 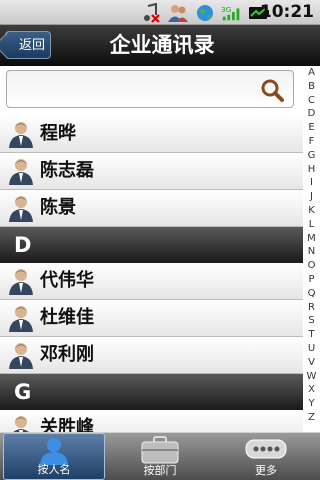 I want to click on alpha-index-letter: D, so click(x=311, y=114).